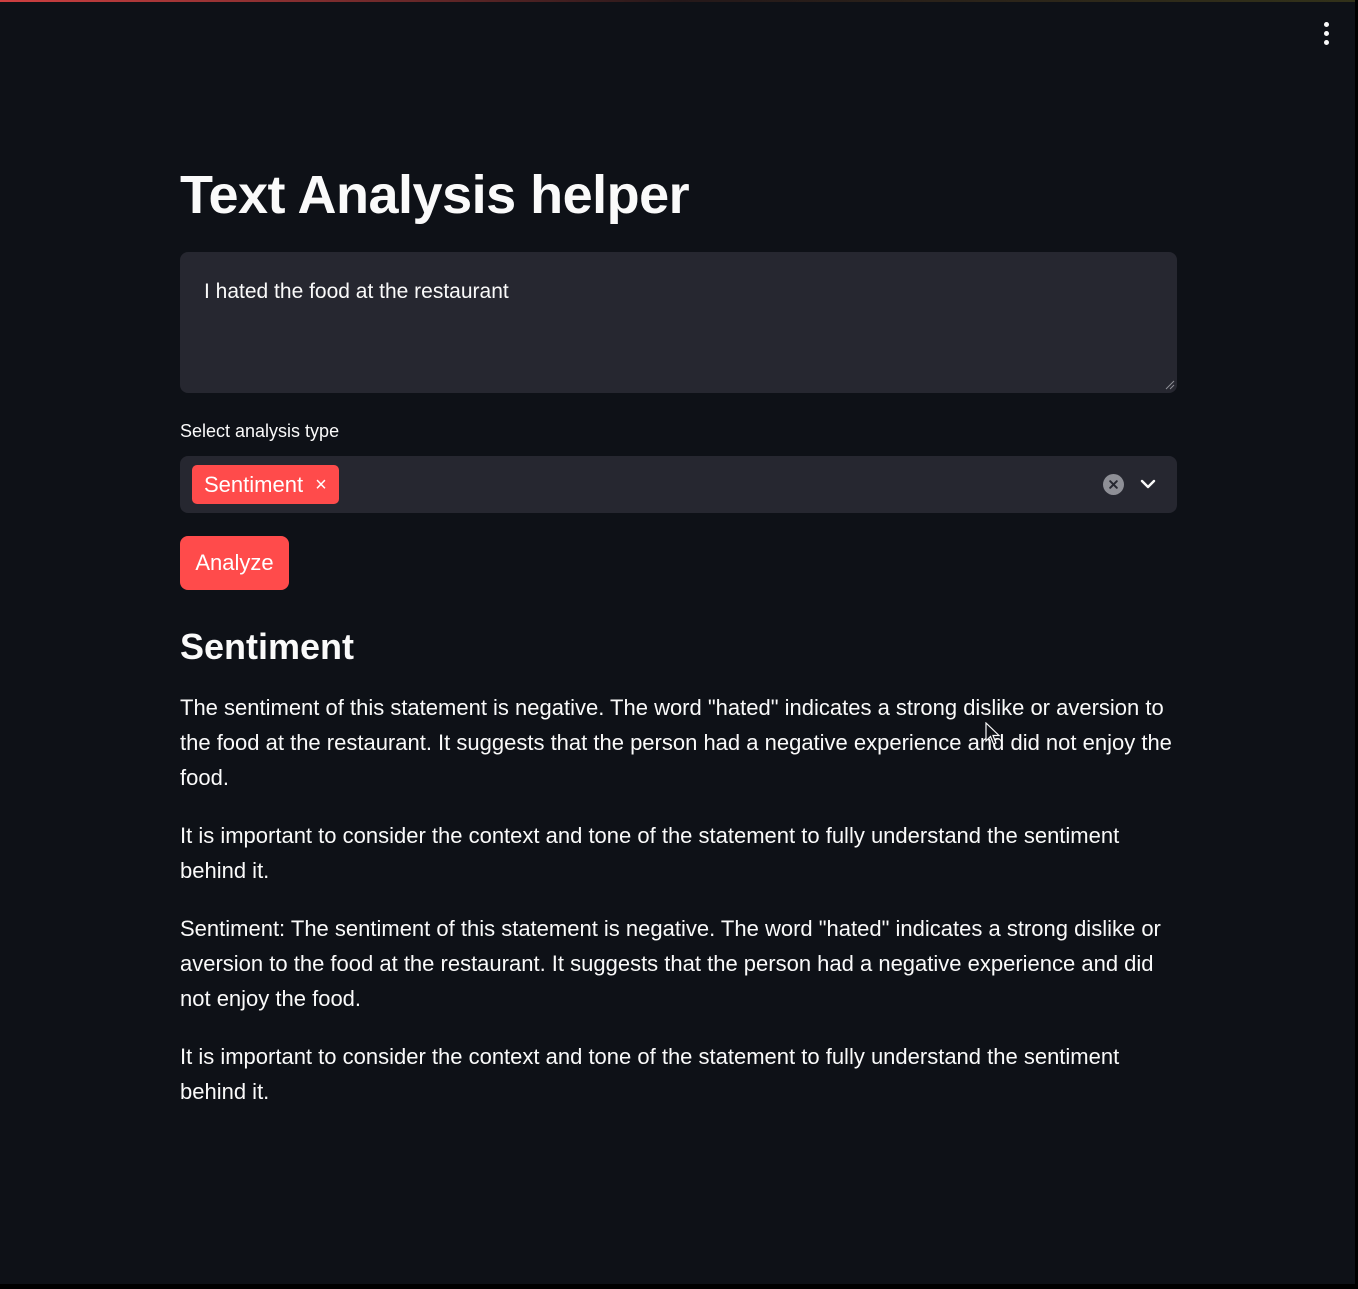  I want to click on clear-circle-icon, so click(1113, 484).